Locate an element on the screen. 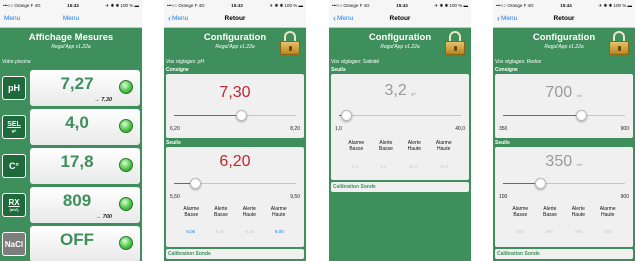 The image size is (635, 261). nav-title: Menu is located at coordinates (71, 18).